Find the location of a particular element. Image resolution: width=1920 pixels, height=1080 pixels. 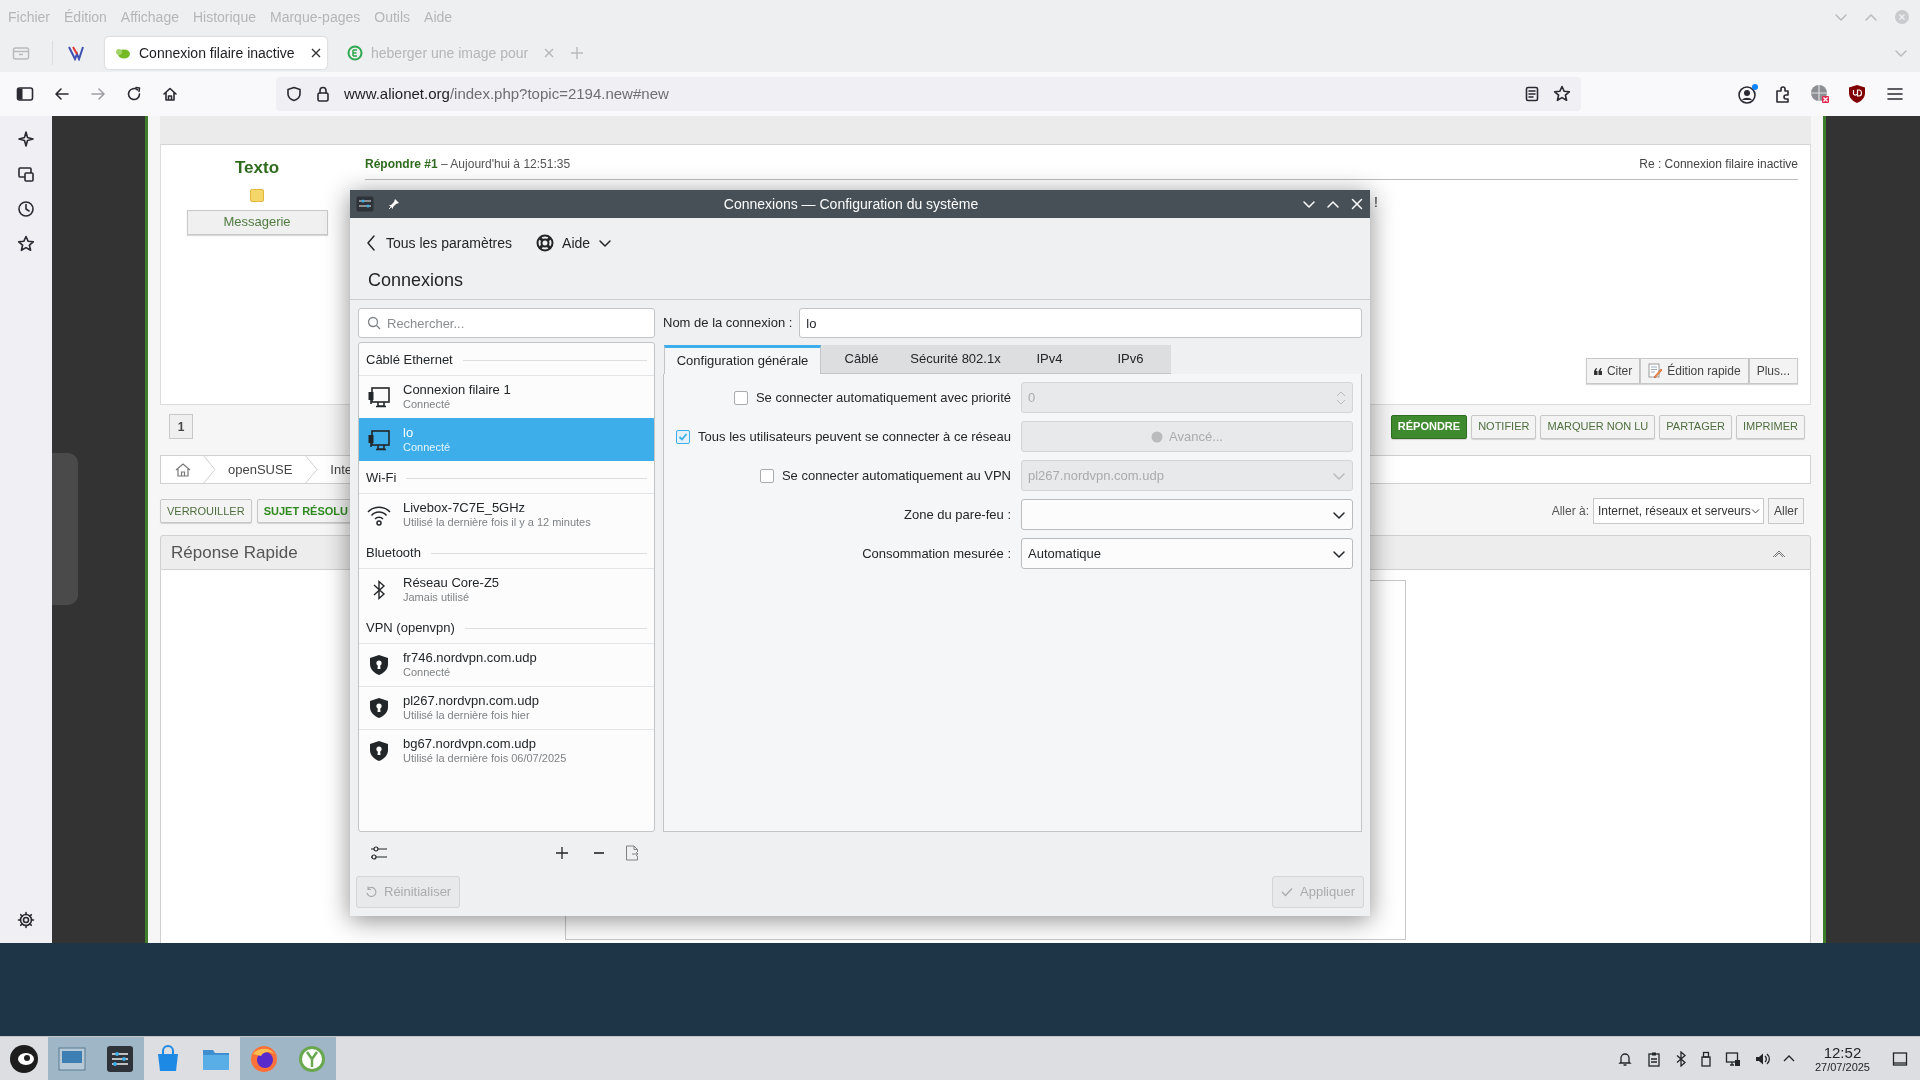

bookmark-star-icon is located at coordinates (1562, 94).